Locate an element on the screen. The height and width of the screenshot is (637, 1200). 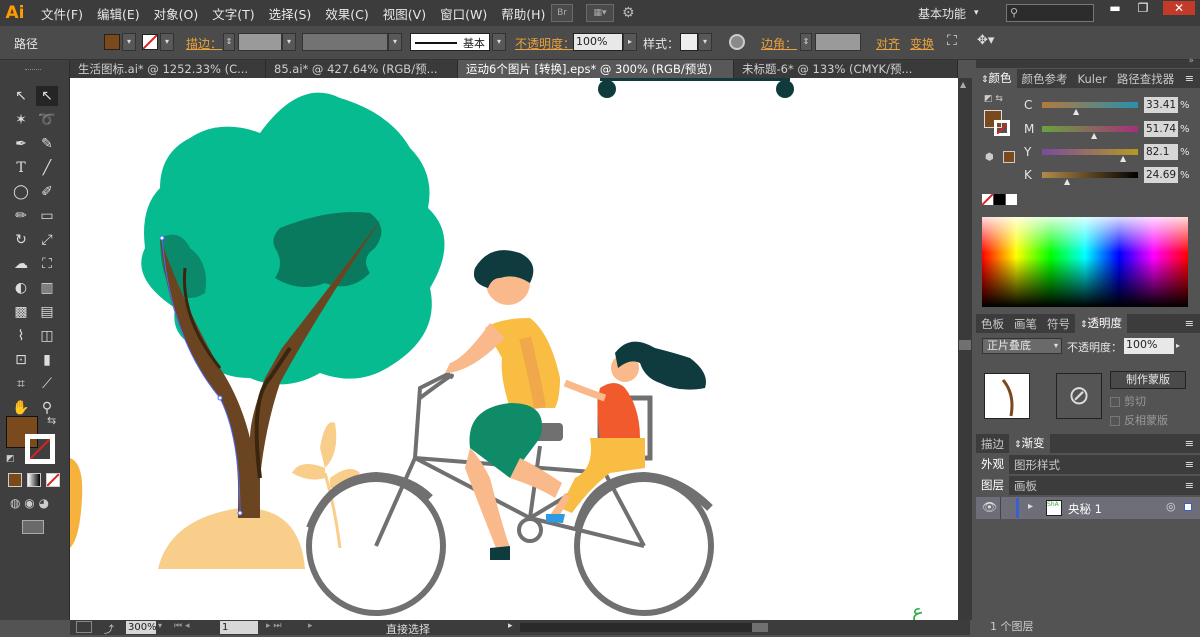
eyedropper-tool-icon: ⌇ is located at coordinates (21, 336).